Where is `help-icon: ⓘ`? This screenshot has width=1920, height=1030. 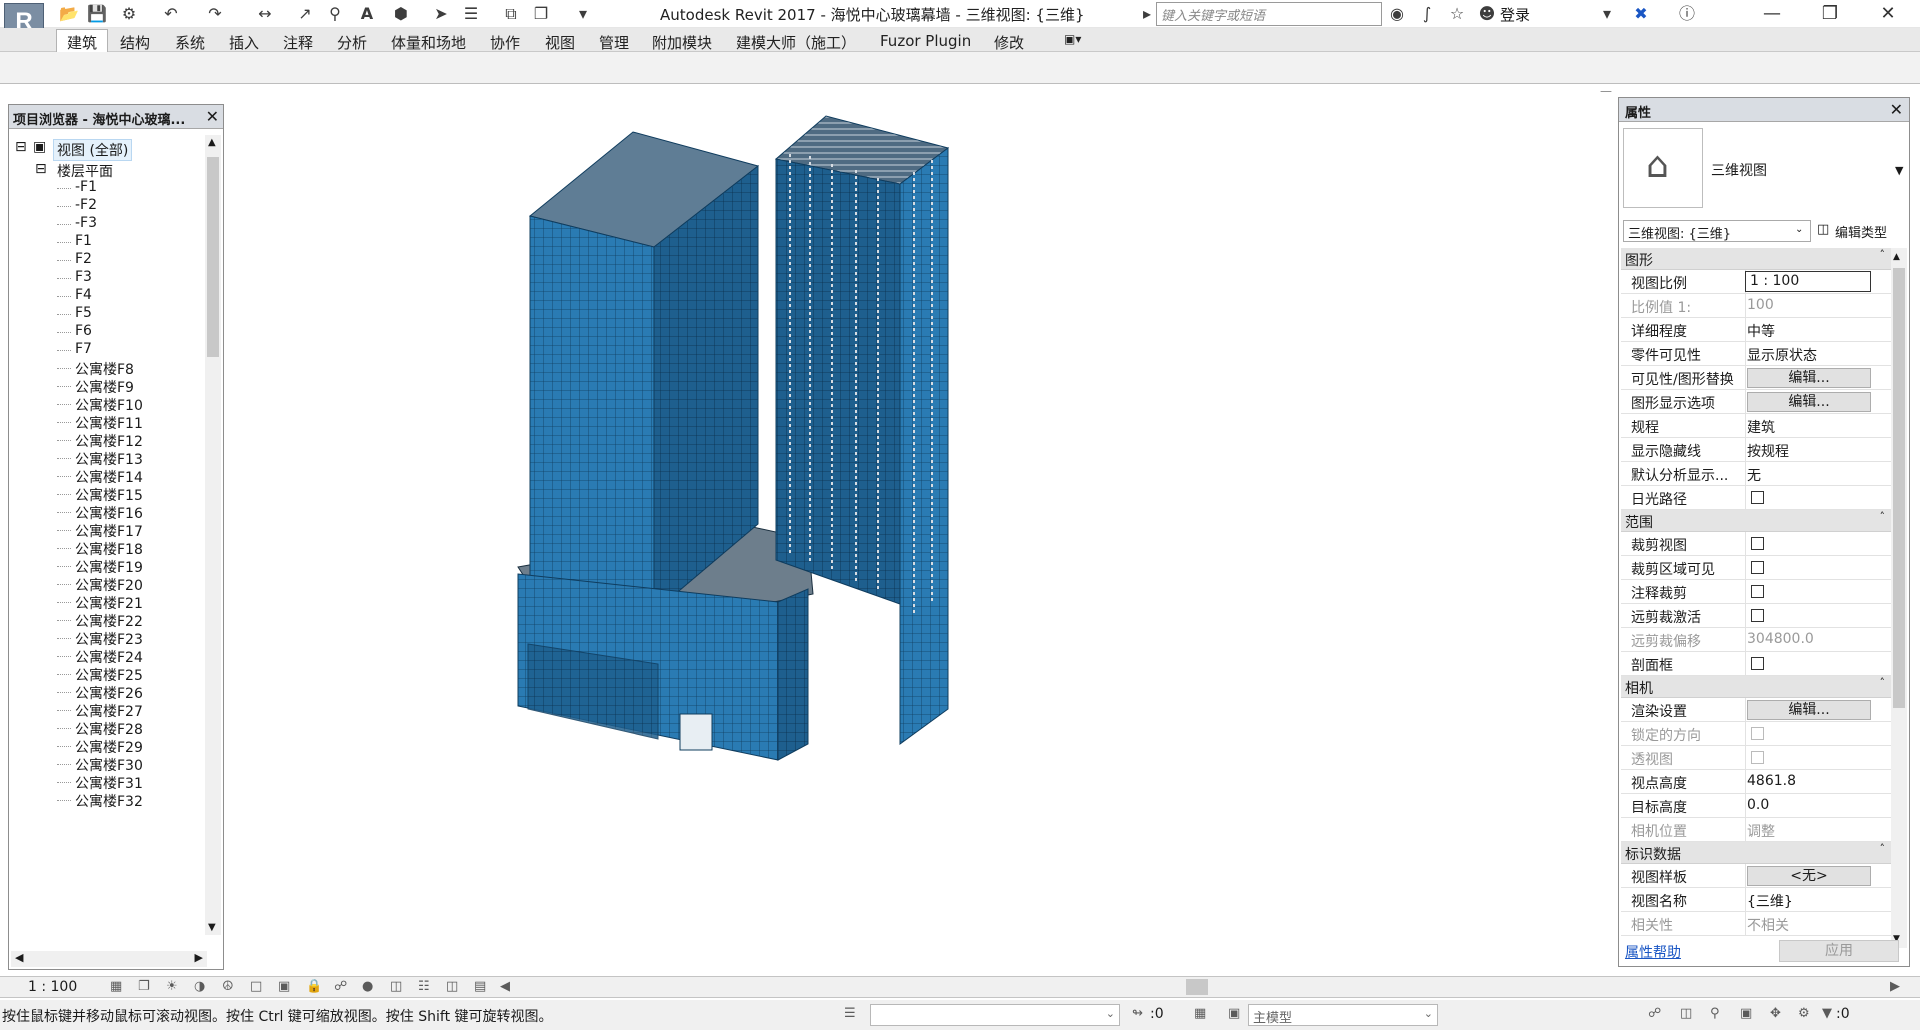 help-icon: ⓘ is located at coordinates (1687, 14).